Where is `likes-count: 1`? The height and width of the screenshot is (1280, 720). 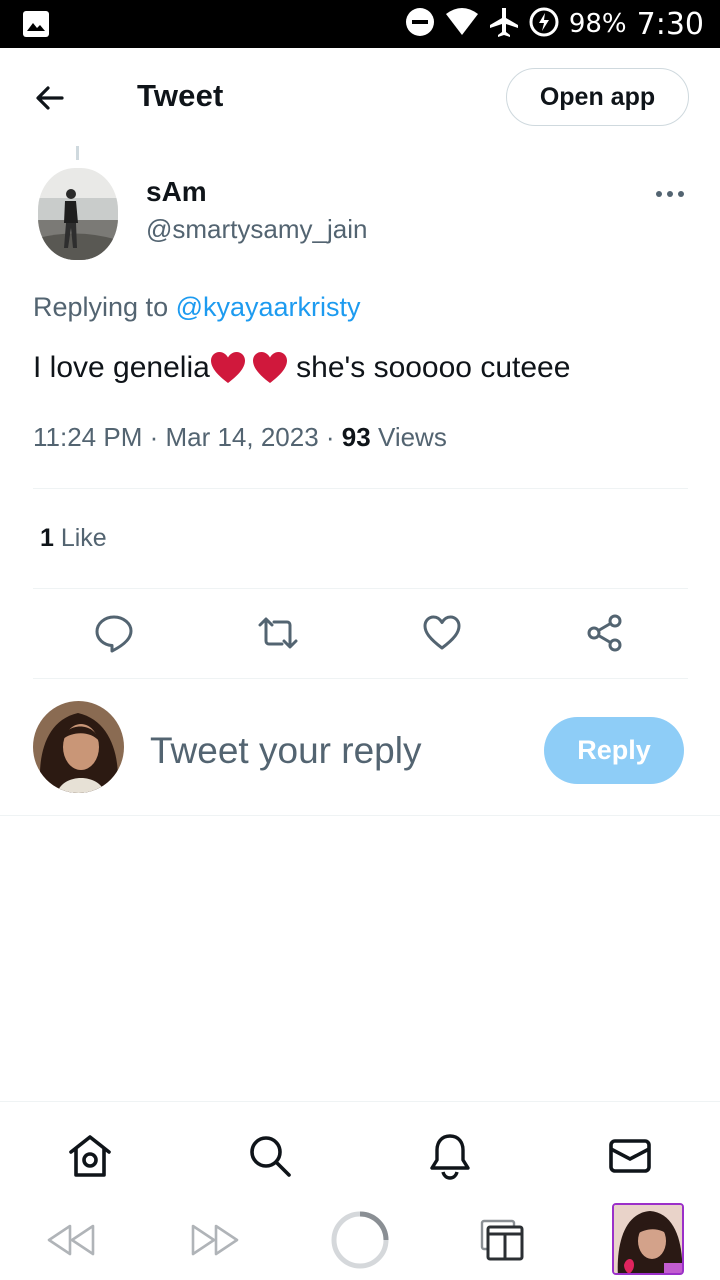 likes-count: 1 is located at coordinates (47, 538).